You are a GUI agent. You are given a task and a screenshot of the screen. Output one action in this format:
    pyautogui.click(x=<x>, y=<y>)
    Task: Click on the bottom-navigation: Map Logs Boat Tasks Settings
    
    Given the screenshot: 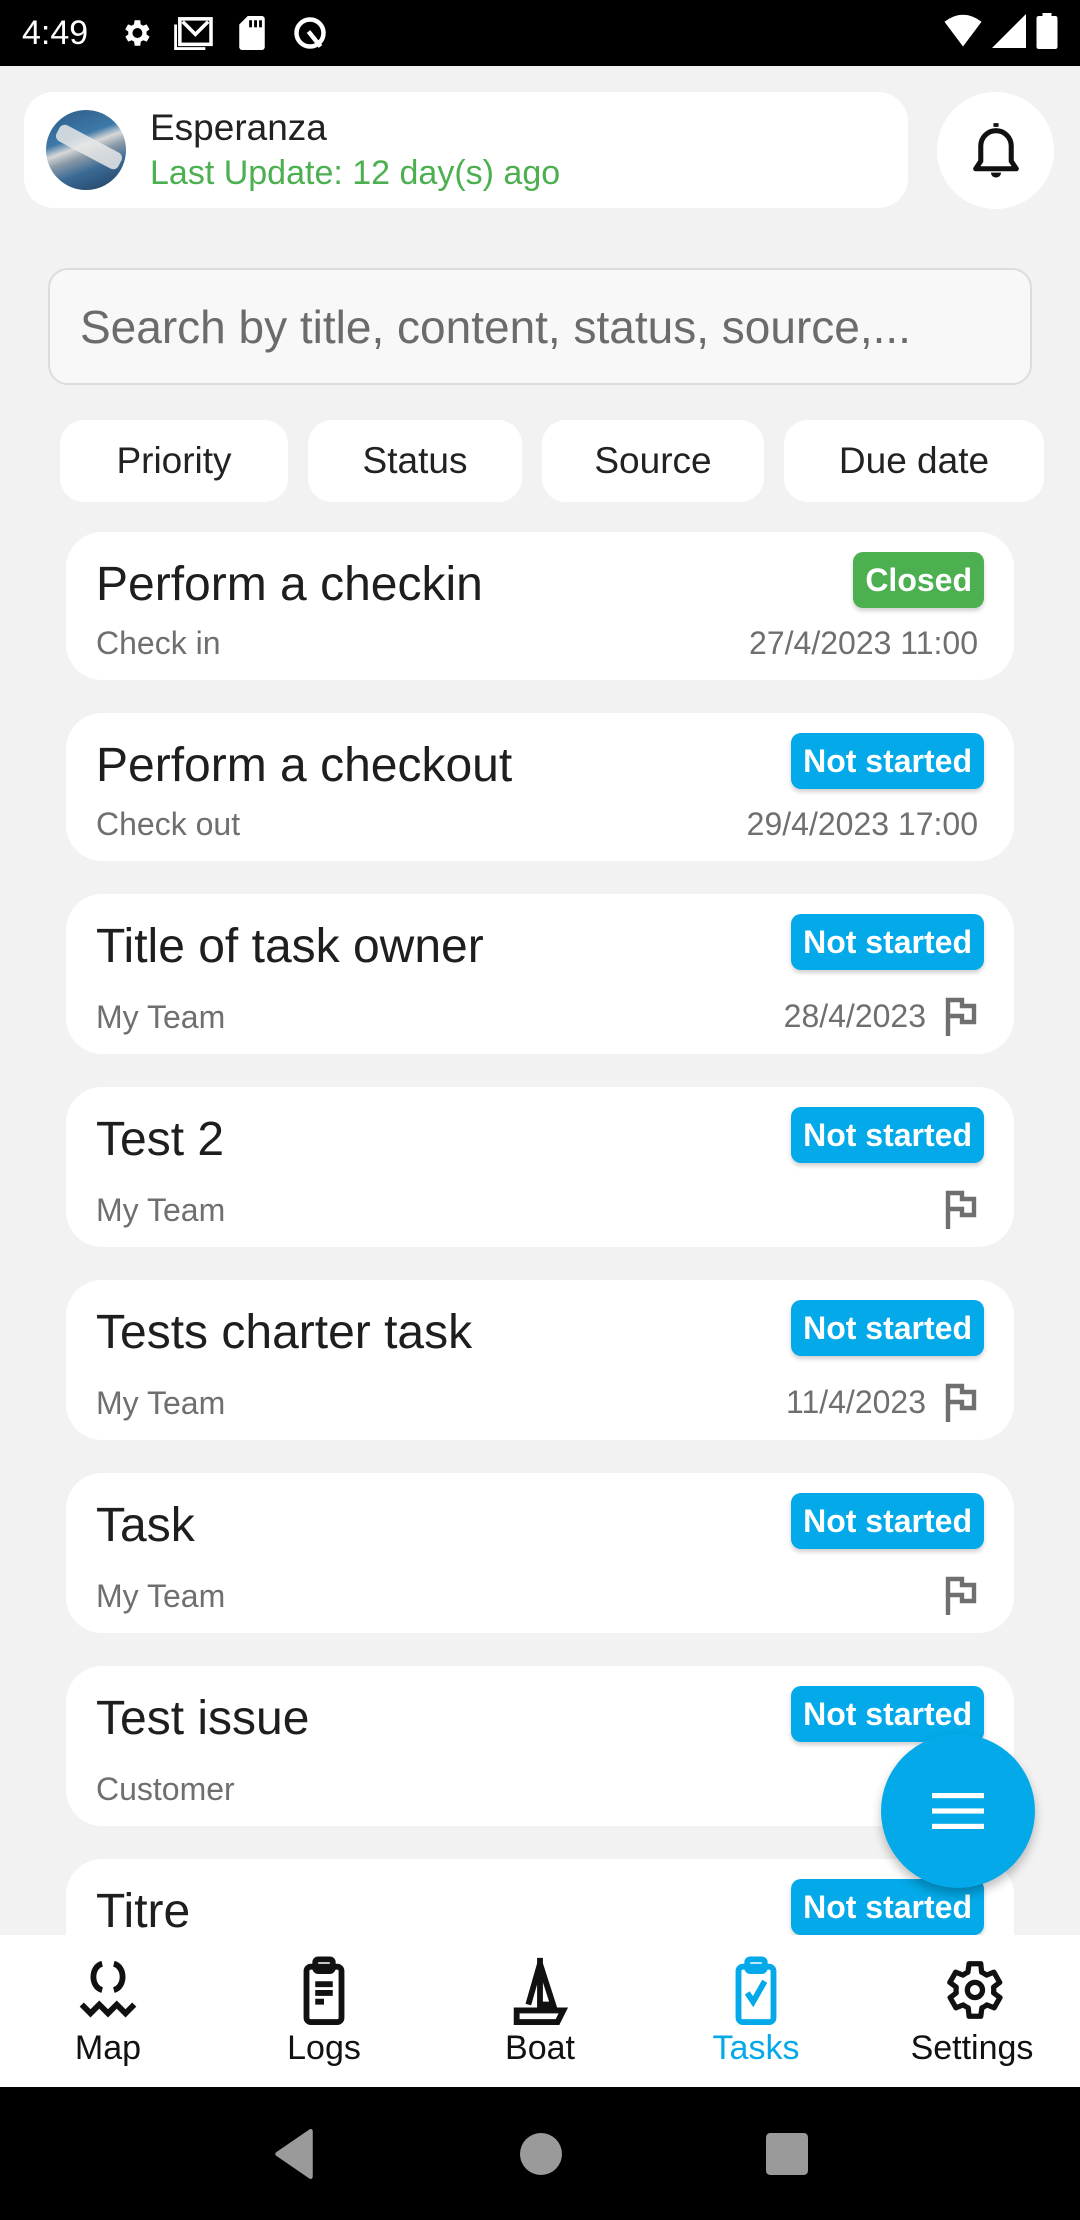 What is the action you would take?
    pyautogui.click(x=540, y=2011)
    